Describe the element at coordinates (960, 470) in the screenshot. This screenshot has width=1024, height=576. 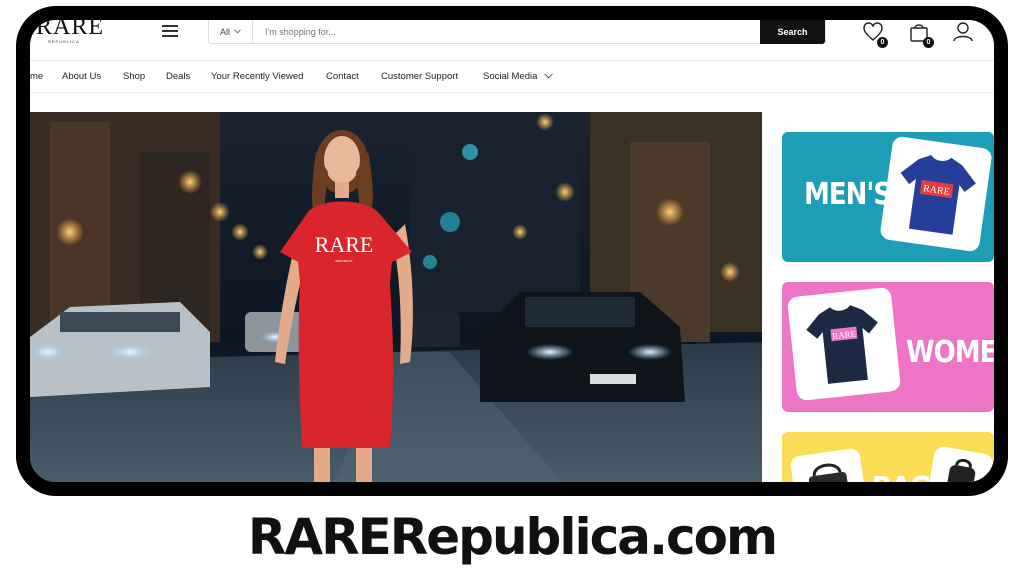
I see `backpack-icon` at that location.